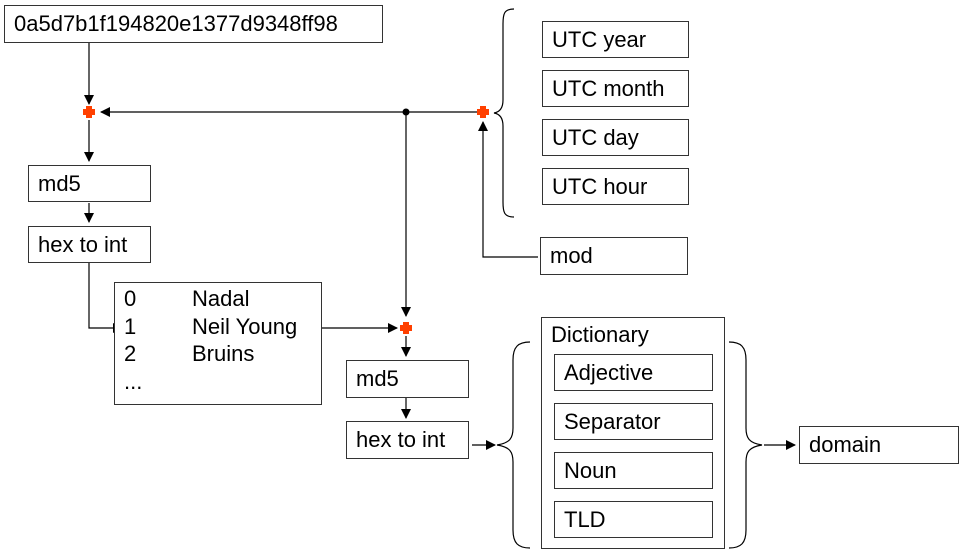  I want to click on mod-box: mod, so click(614, 256).